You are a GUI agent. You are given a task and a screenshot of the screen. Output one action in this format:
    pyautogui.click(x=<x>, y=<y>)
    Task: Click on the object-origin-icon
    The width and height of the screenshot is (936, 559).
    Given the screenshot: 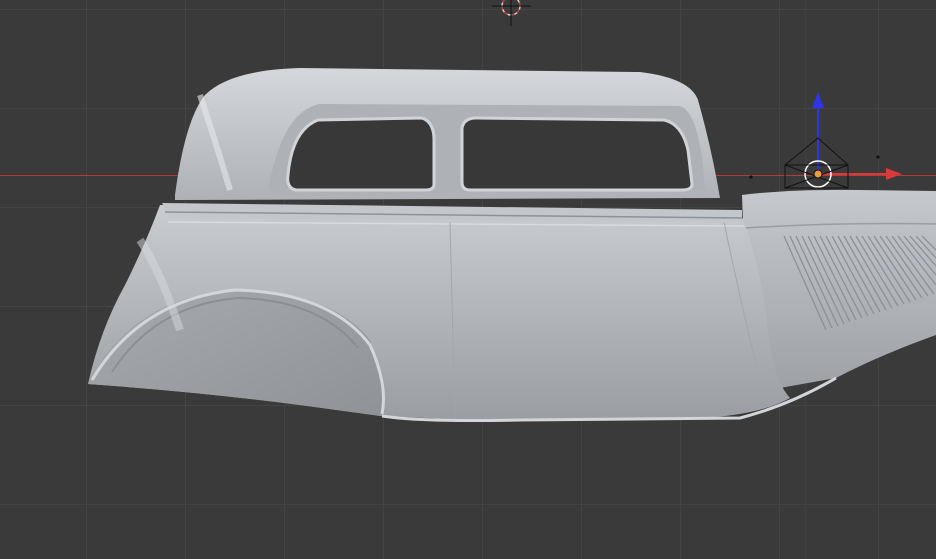 What is the action you would take?
    pyautogui.click(x=816, y=163)
    